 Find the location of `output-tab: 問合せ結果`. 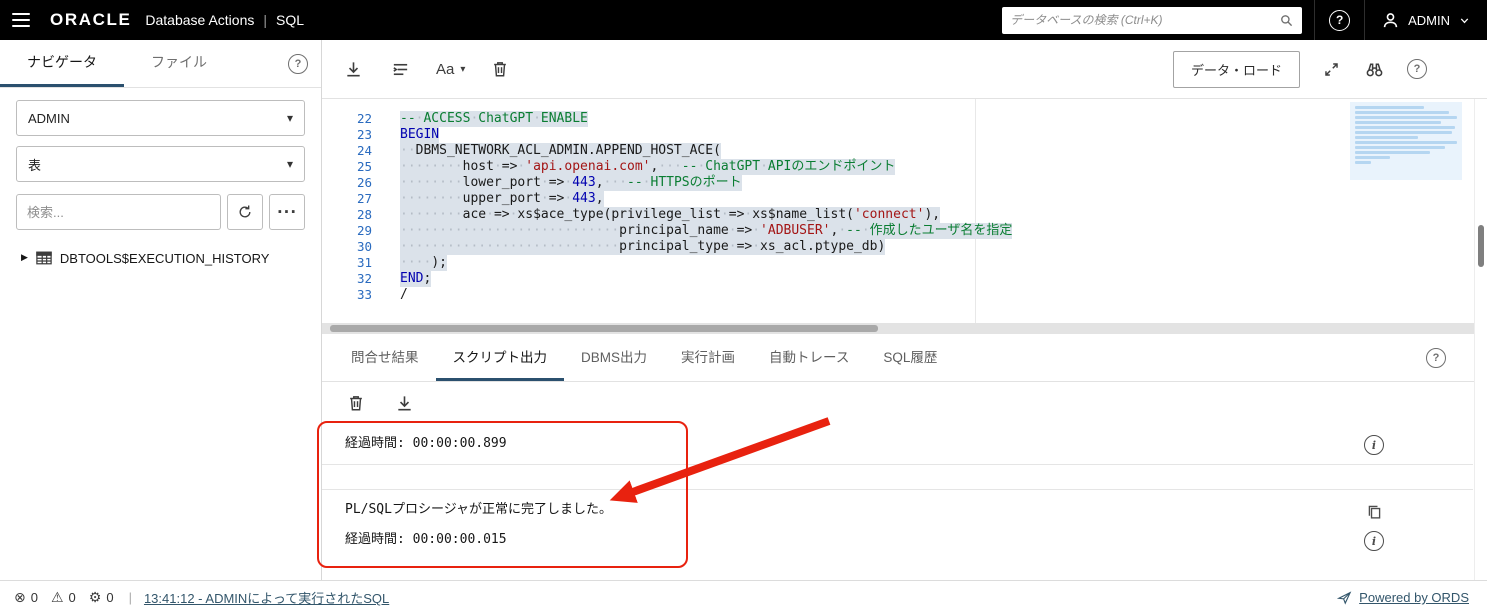

output-tab: 問合せ結果 is located at coordinates (385, 357).